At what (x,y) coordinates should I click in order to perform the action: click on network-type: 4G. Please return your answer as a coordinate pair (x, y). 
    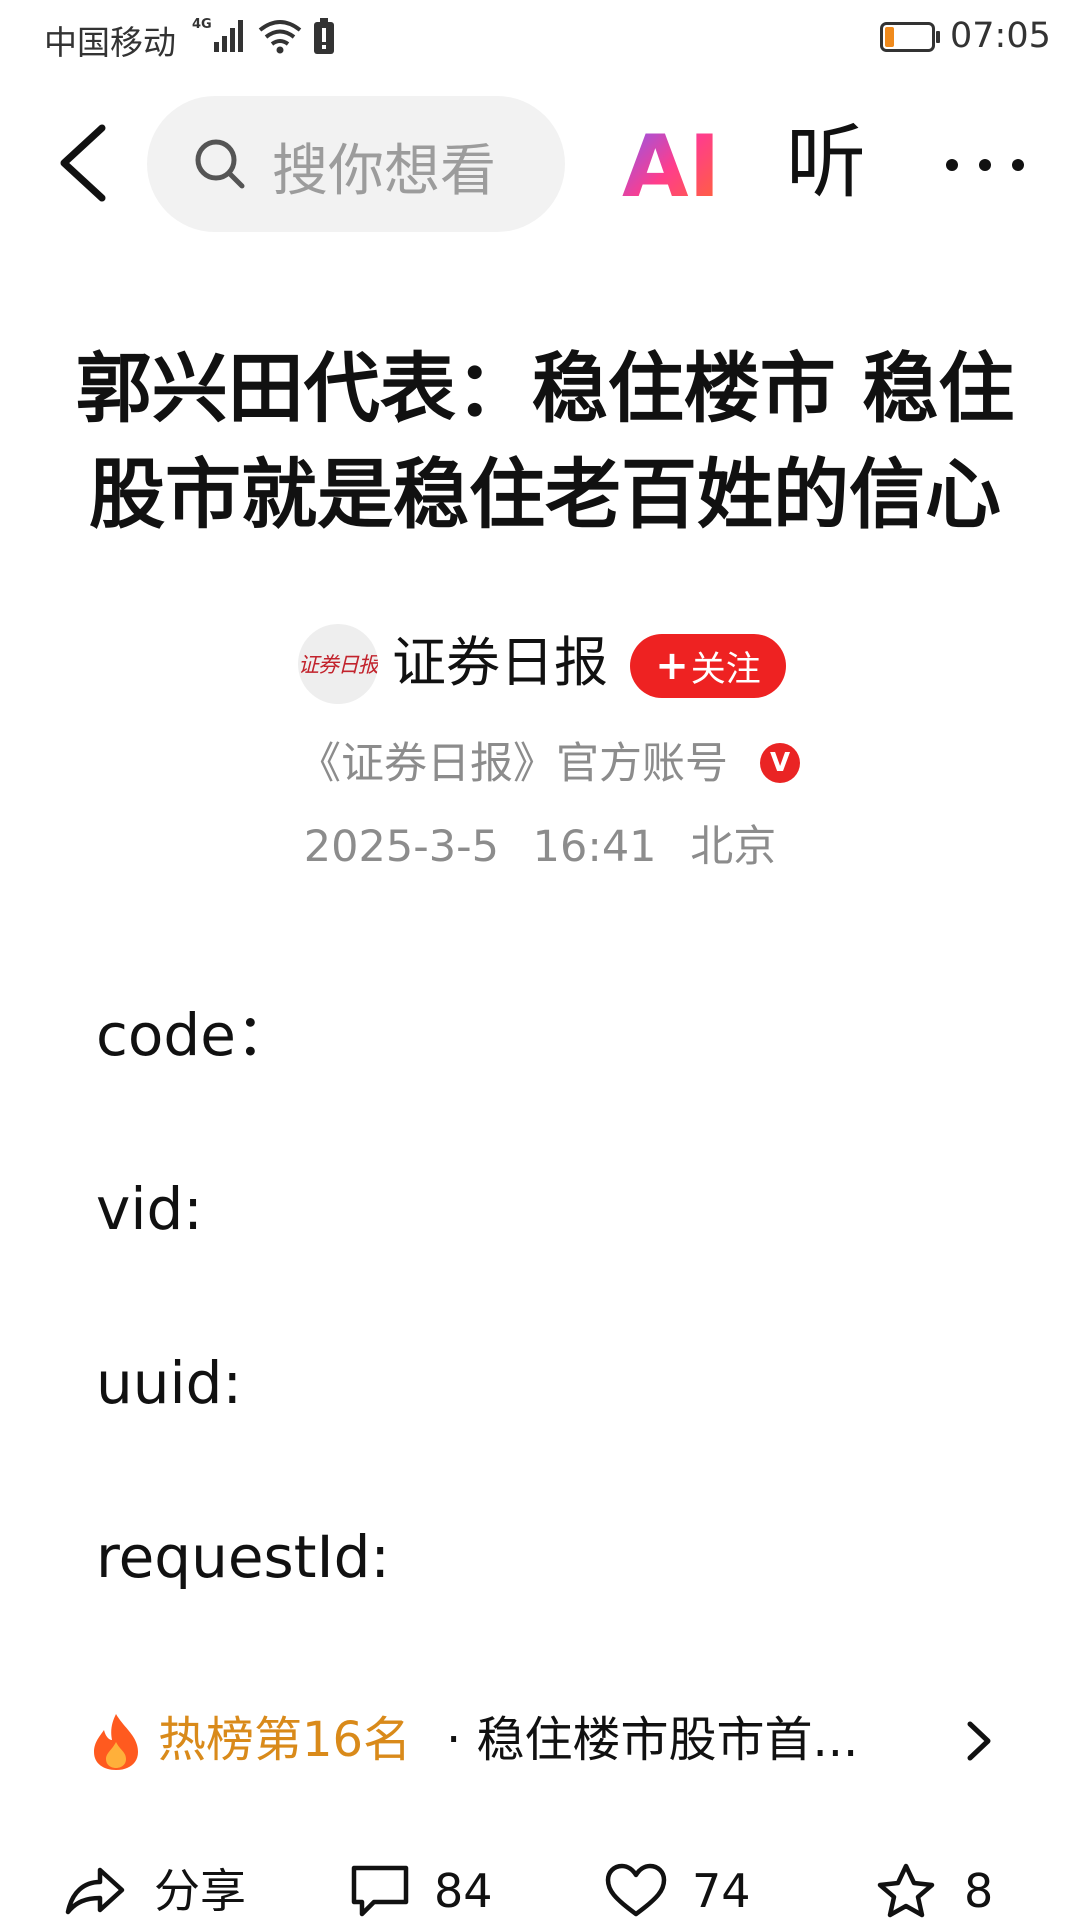
    Looking at the image, I should click on (202, 24).